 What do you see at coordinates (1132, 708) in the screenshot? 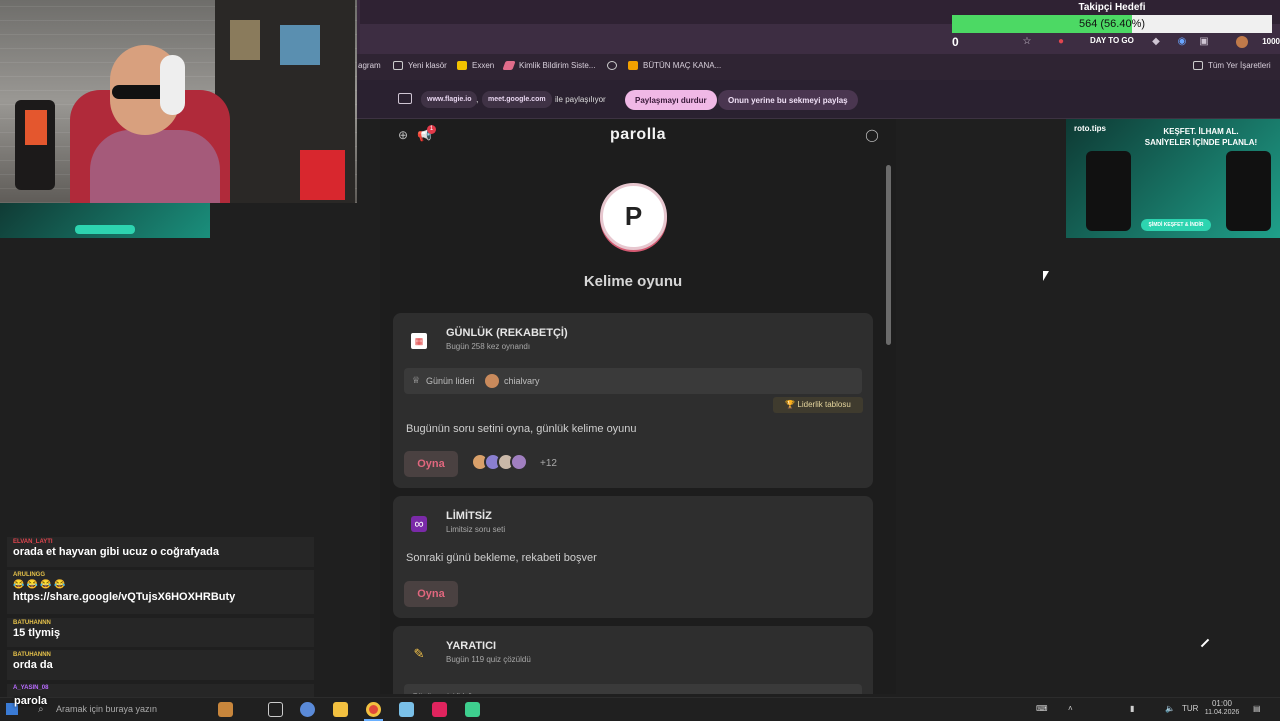
I see `battery-icon: ▮` at bounding box center [1132, 708].